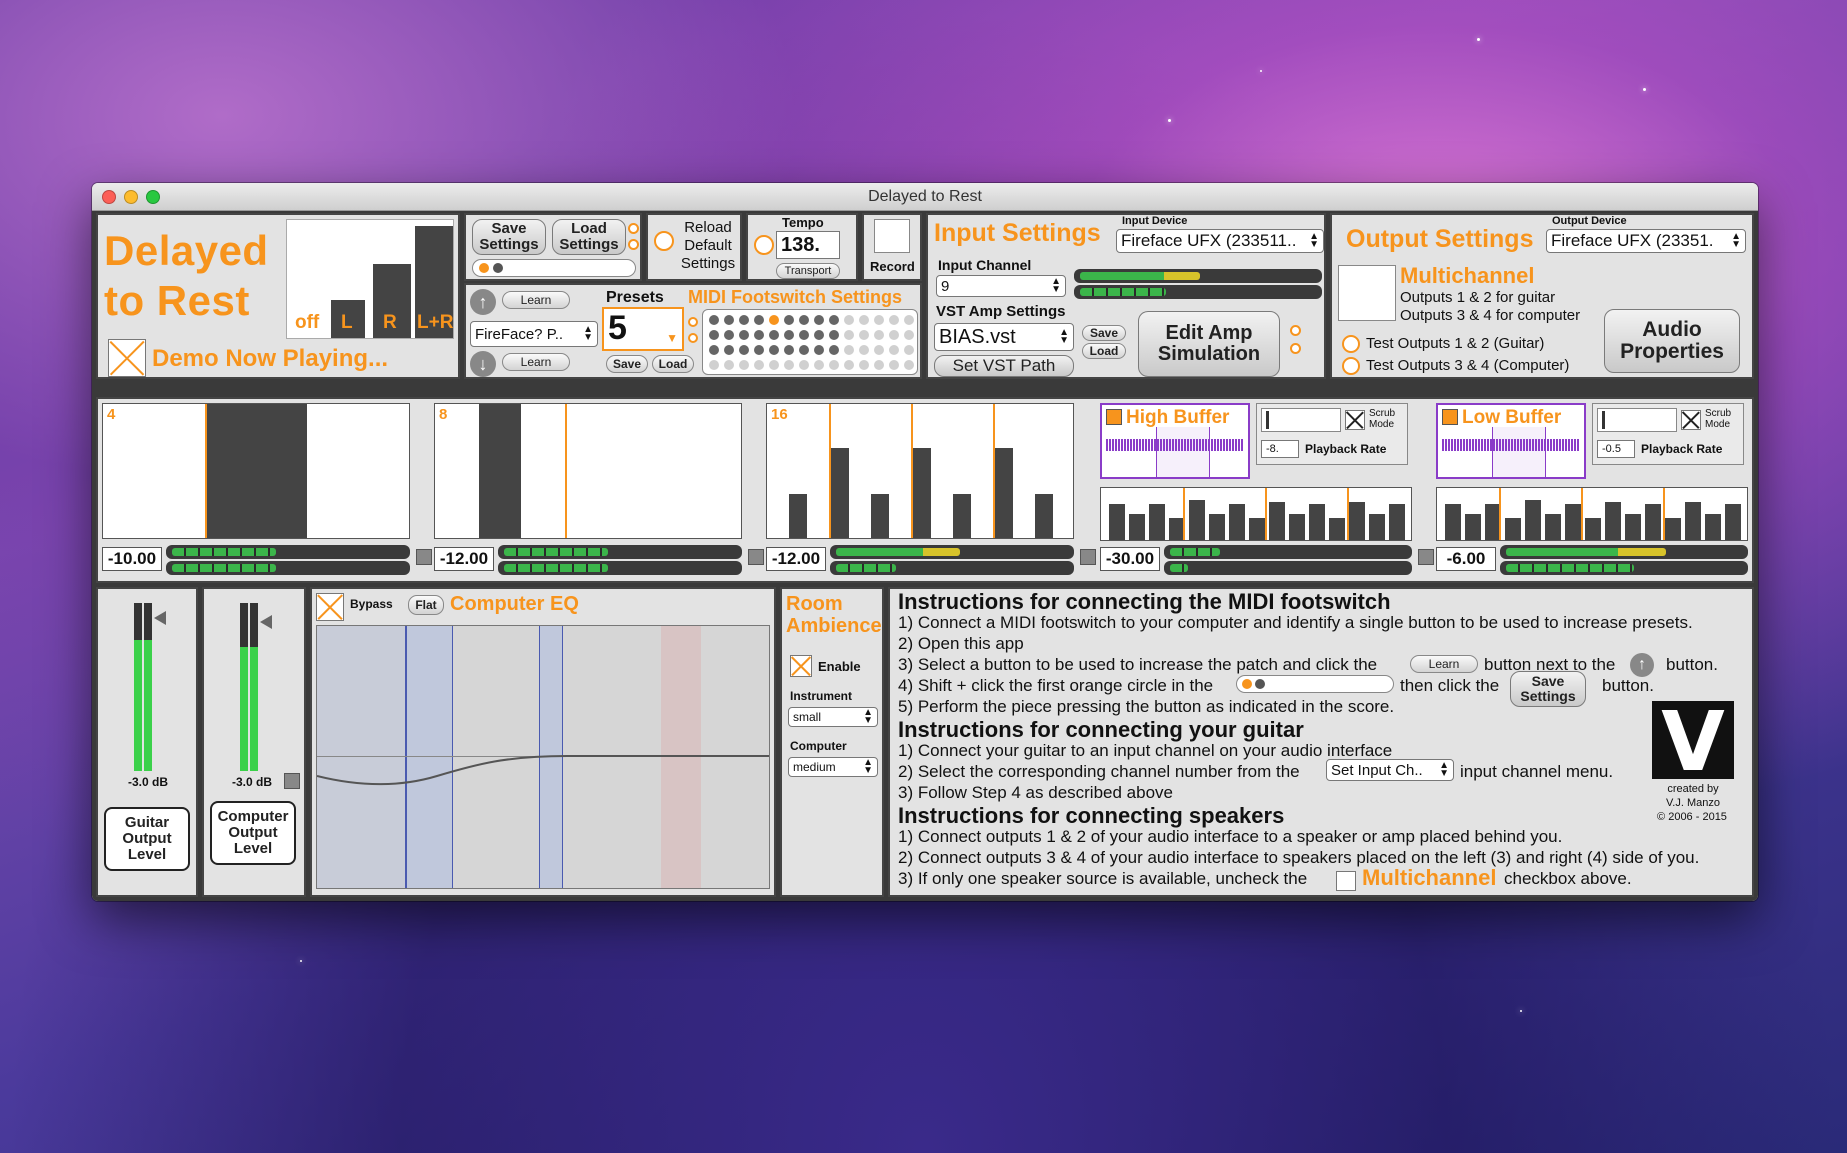  What do you see at coordinates (1466, 559) in the screenshot?
I see `low-buffer-db: -6.00` at bounding box center [1466, 559].